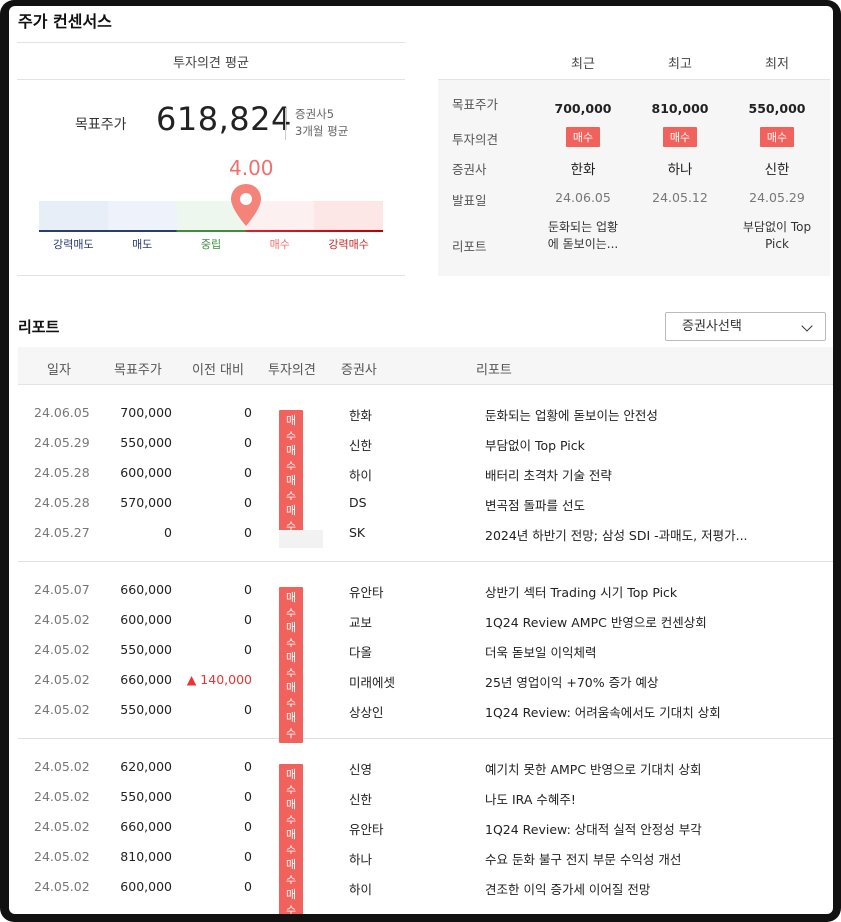 The image size is (841, 922). What do you see at coordinates (361, 475) in the screenshot?
I see `row-broker: 하이` at bounding box center [361, 475].